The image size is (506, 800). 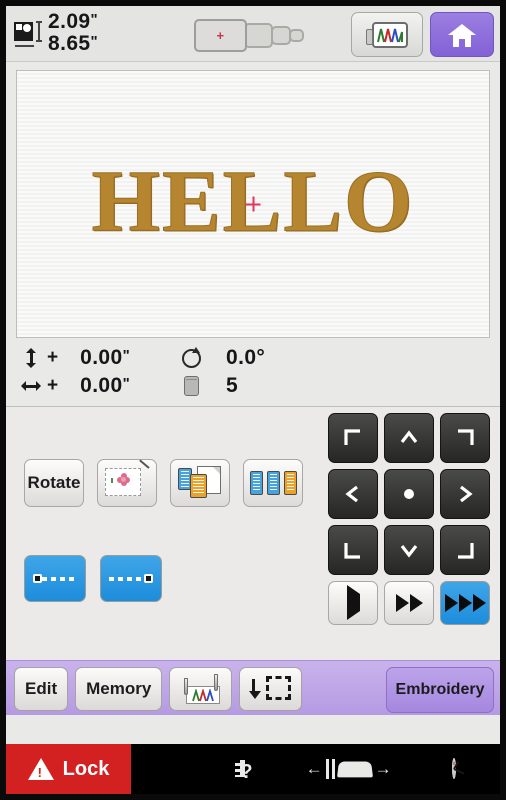 I want to click on corner-bottom-left-icon, so click(x=353, y=550).